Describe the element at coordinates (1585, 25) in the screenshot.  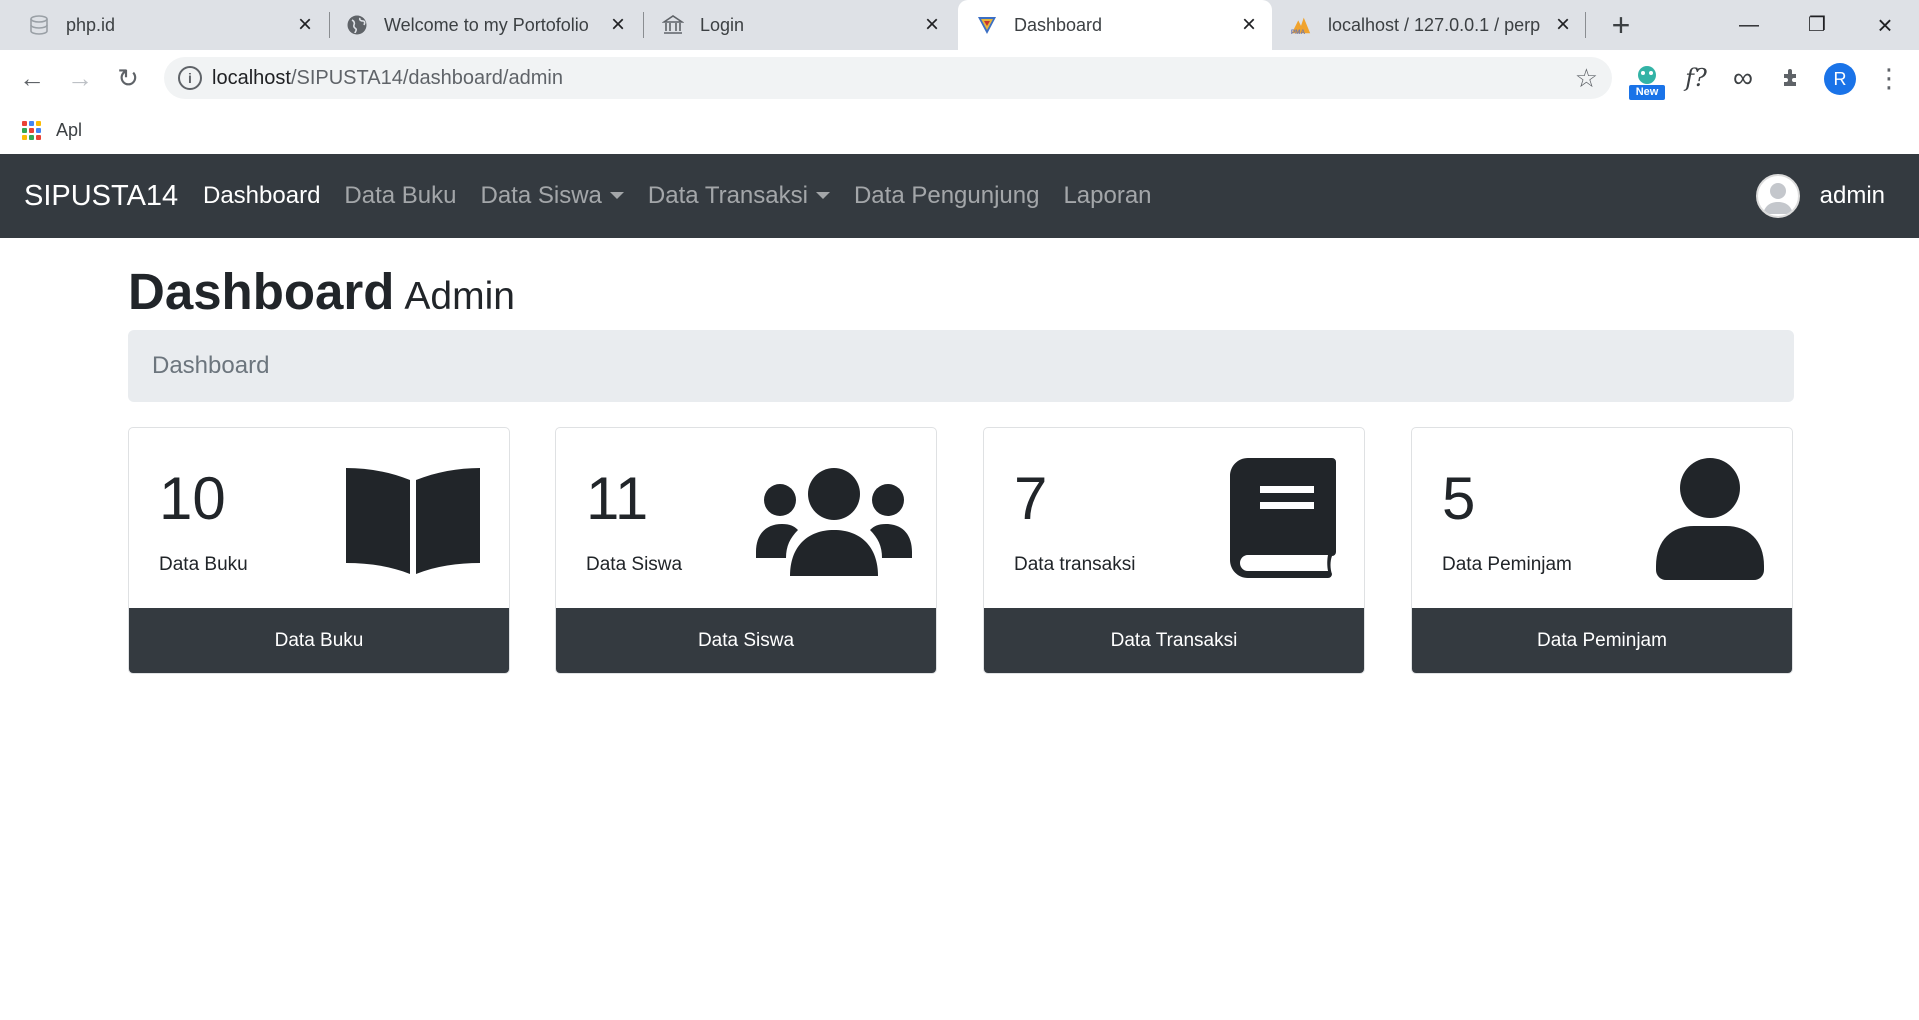
I see `tab-separator` at that location.